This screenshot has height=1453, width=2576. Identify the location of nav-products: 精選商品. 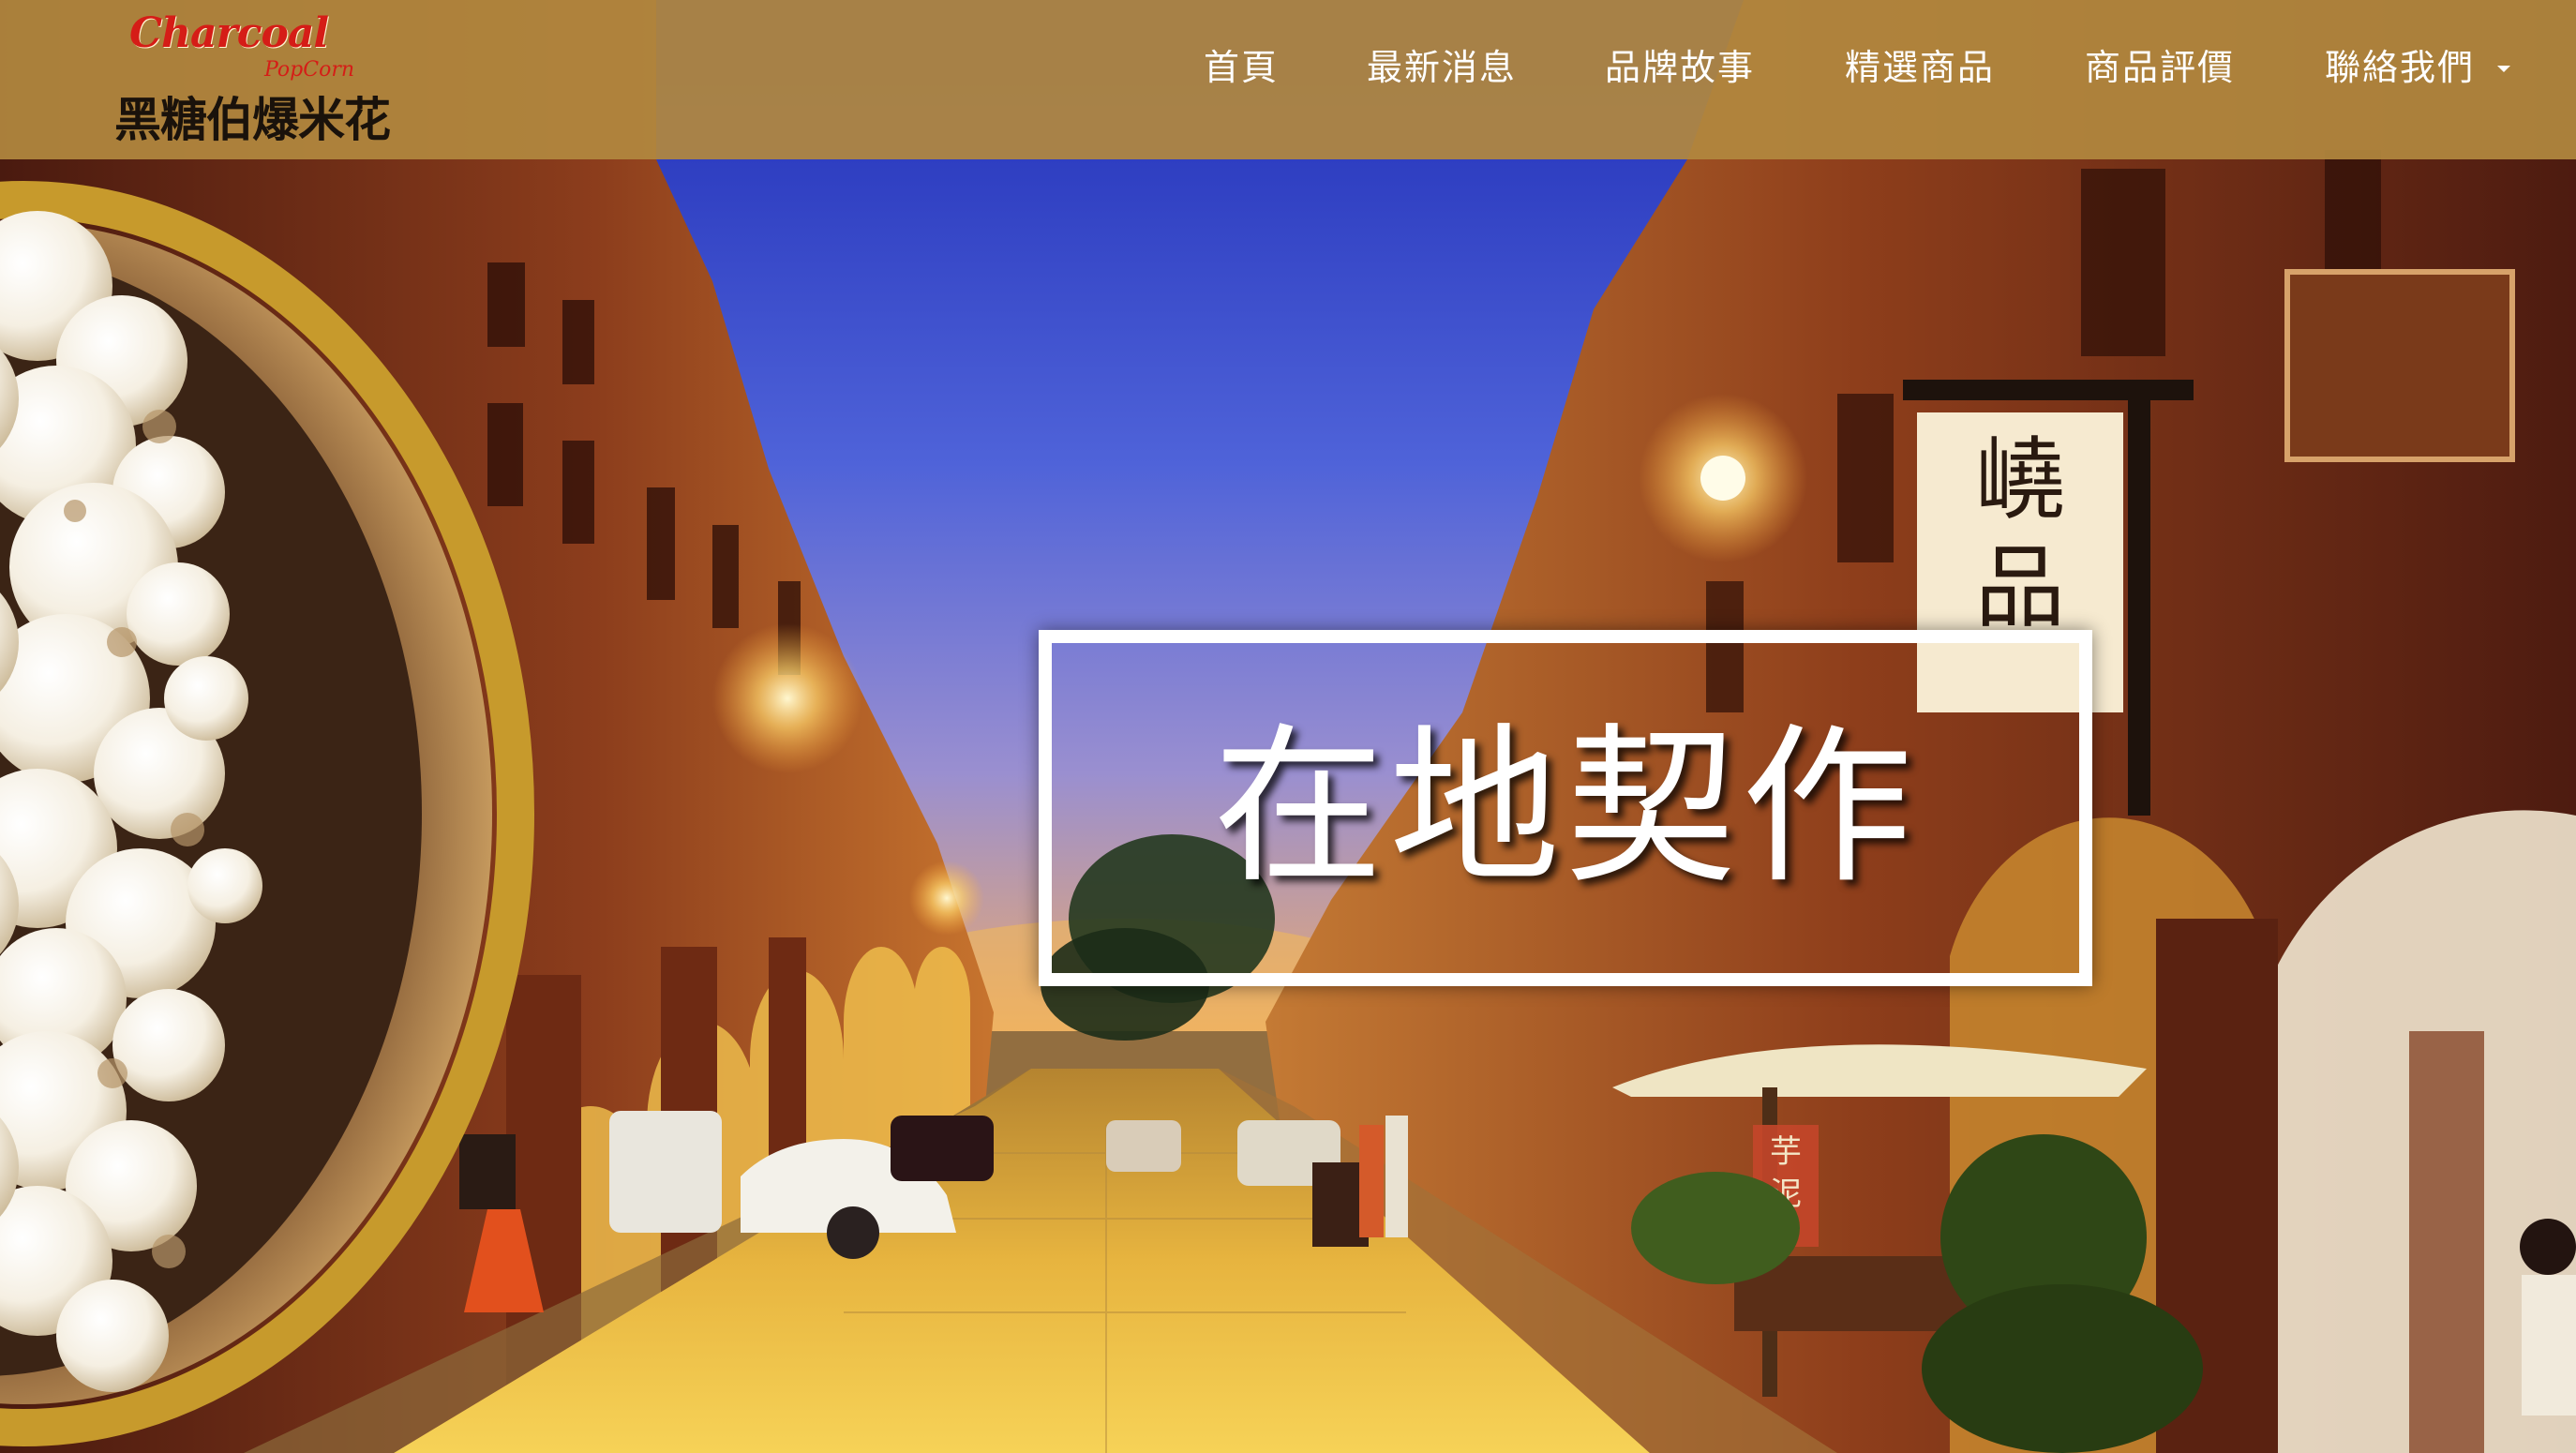
(1920, 67).